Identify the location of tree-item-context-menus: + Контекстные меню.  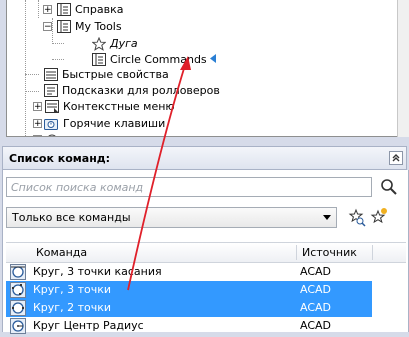
(104, 106).